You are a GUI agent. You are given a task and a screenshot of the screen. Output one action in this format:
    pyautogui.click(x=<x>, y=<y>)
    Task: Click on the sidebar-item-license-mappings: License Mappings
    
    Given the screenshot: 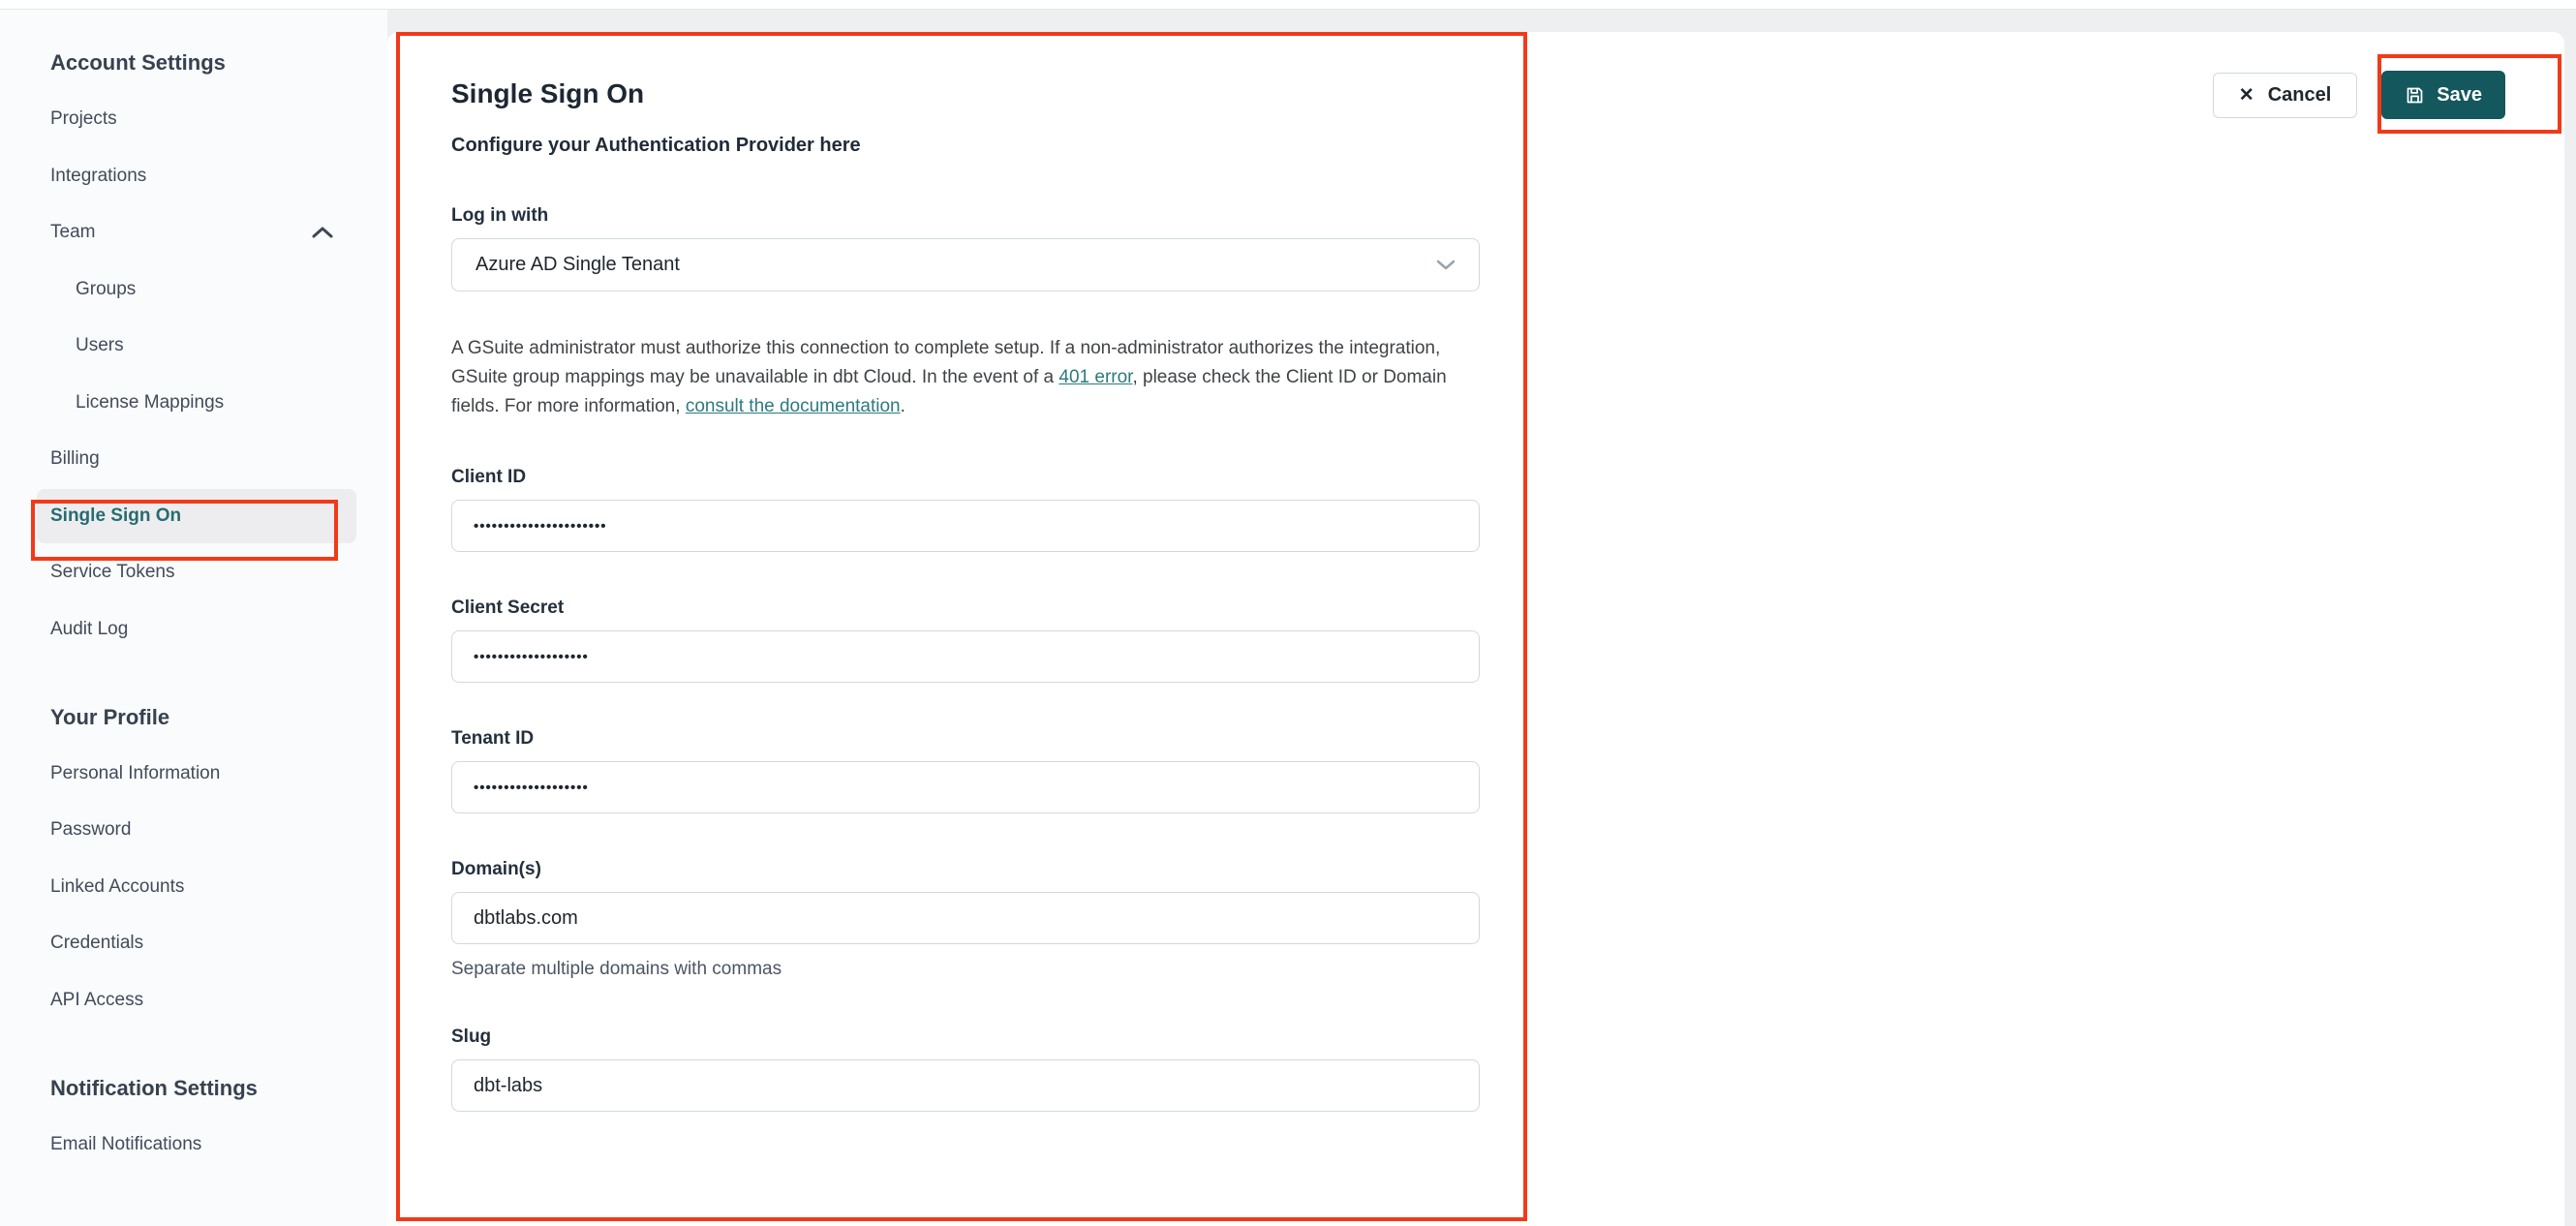 What is the action you would take?
    pyautogui.click(x=196, y=403)
    